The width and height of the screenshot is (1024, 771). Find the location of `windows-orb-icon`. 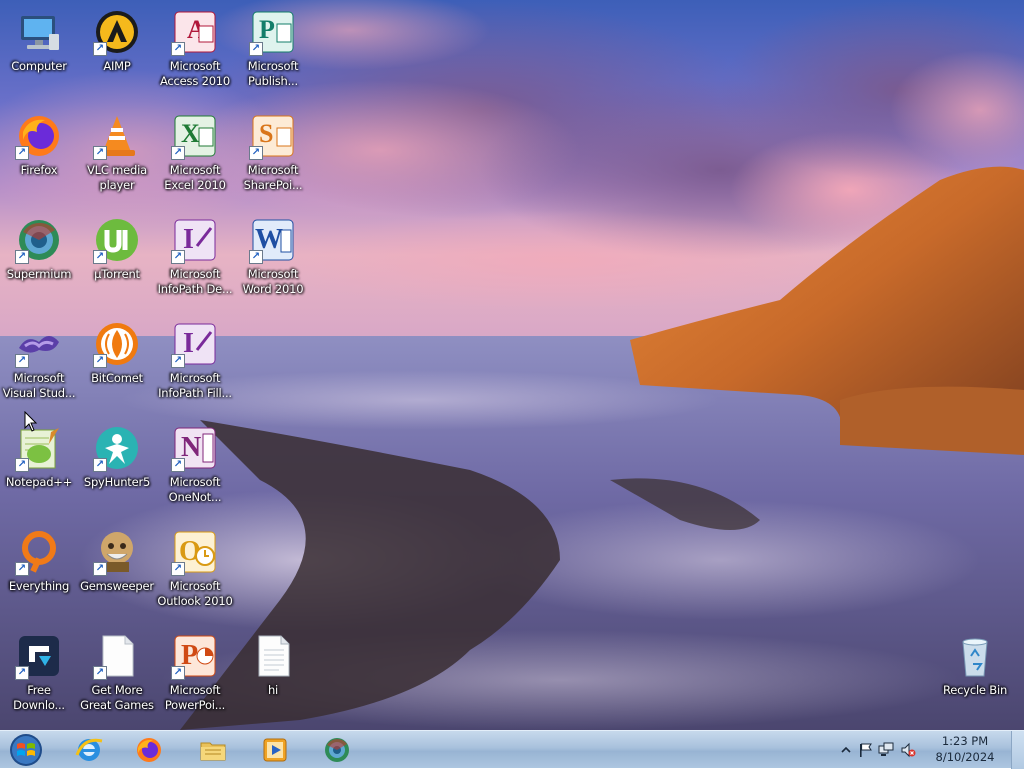

windows-orb-icon is located at coordinates (26, 750).